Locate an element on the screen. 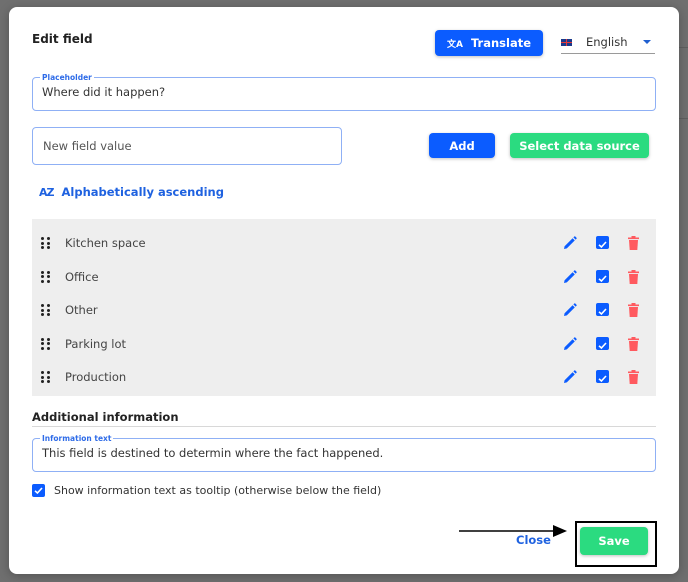  placeholder-value: Where did it happen? is located at coordinates (344, 90).